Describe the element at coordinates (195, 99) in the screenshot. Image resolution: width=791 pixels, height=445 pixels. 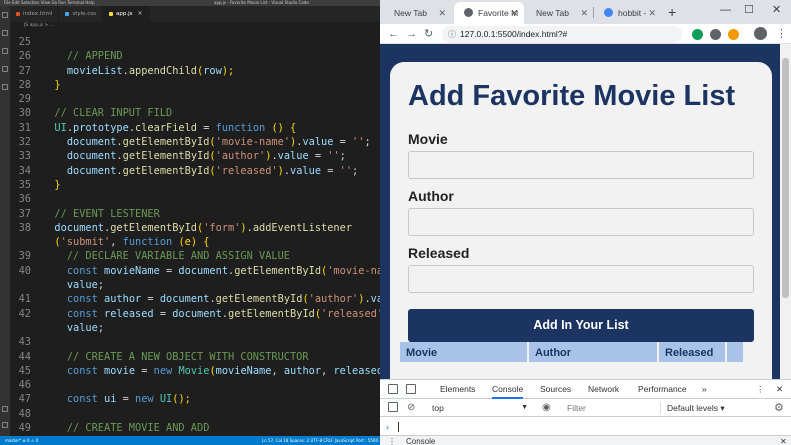
I see `code-line: 29` at that location.